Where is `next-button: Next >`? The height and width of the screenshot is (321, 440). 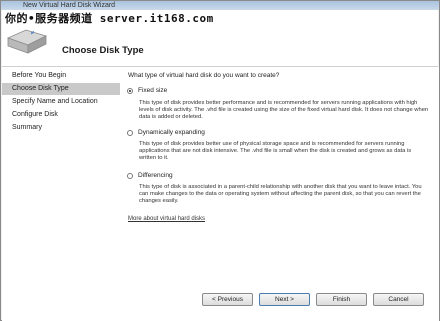 next-button: Next > is located at coordinates (284, 299).